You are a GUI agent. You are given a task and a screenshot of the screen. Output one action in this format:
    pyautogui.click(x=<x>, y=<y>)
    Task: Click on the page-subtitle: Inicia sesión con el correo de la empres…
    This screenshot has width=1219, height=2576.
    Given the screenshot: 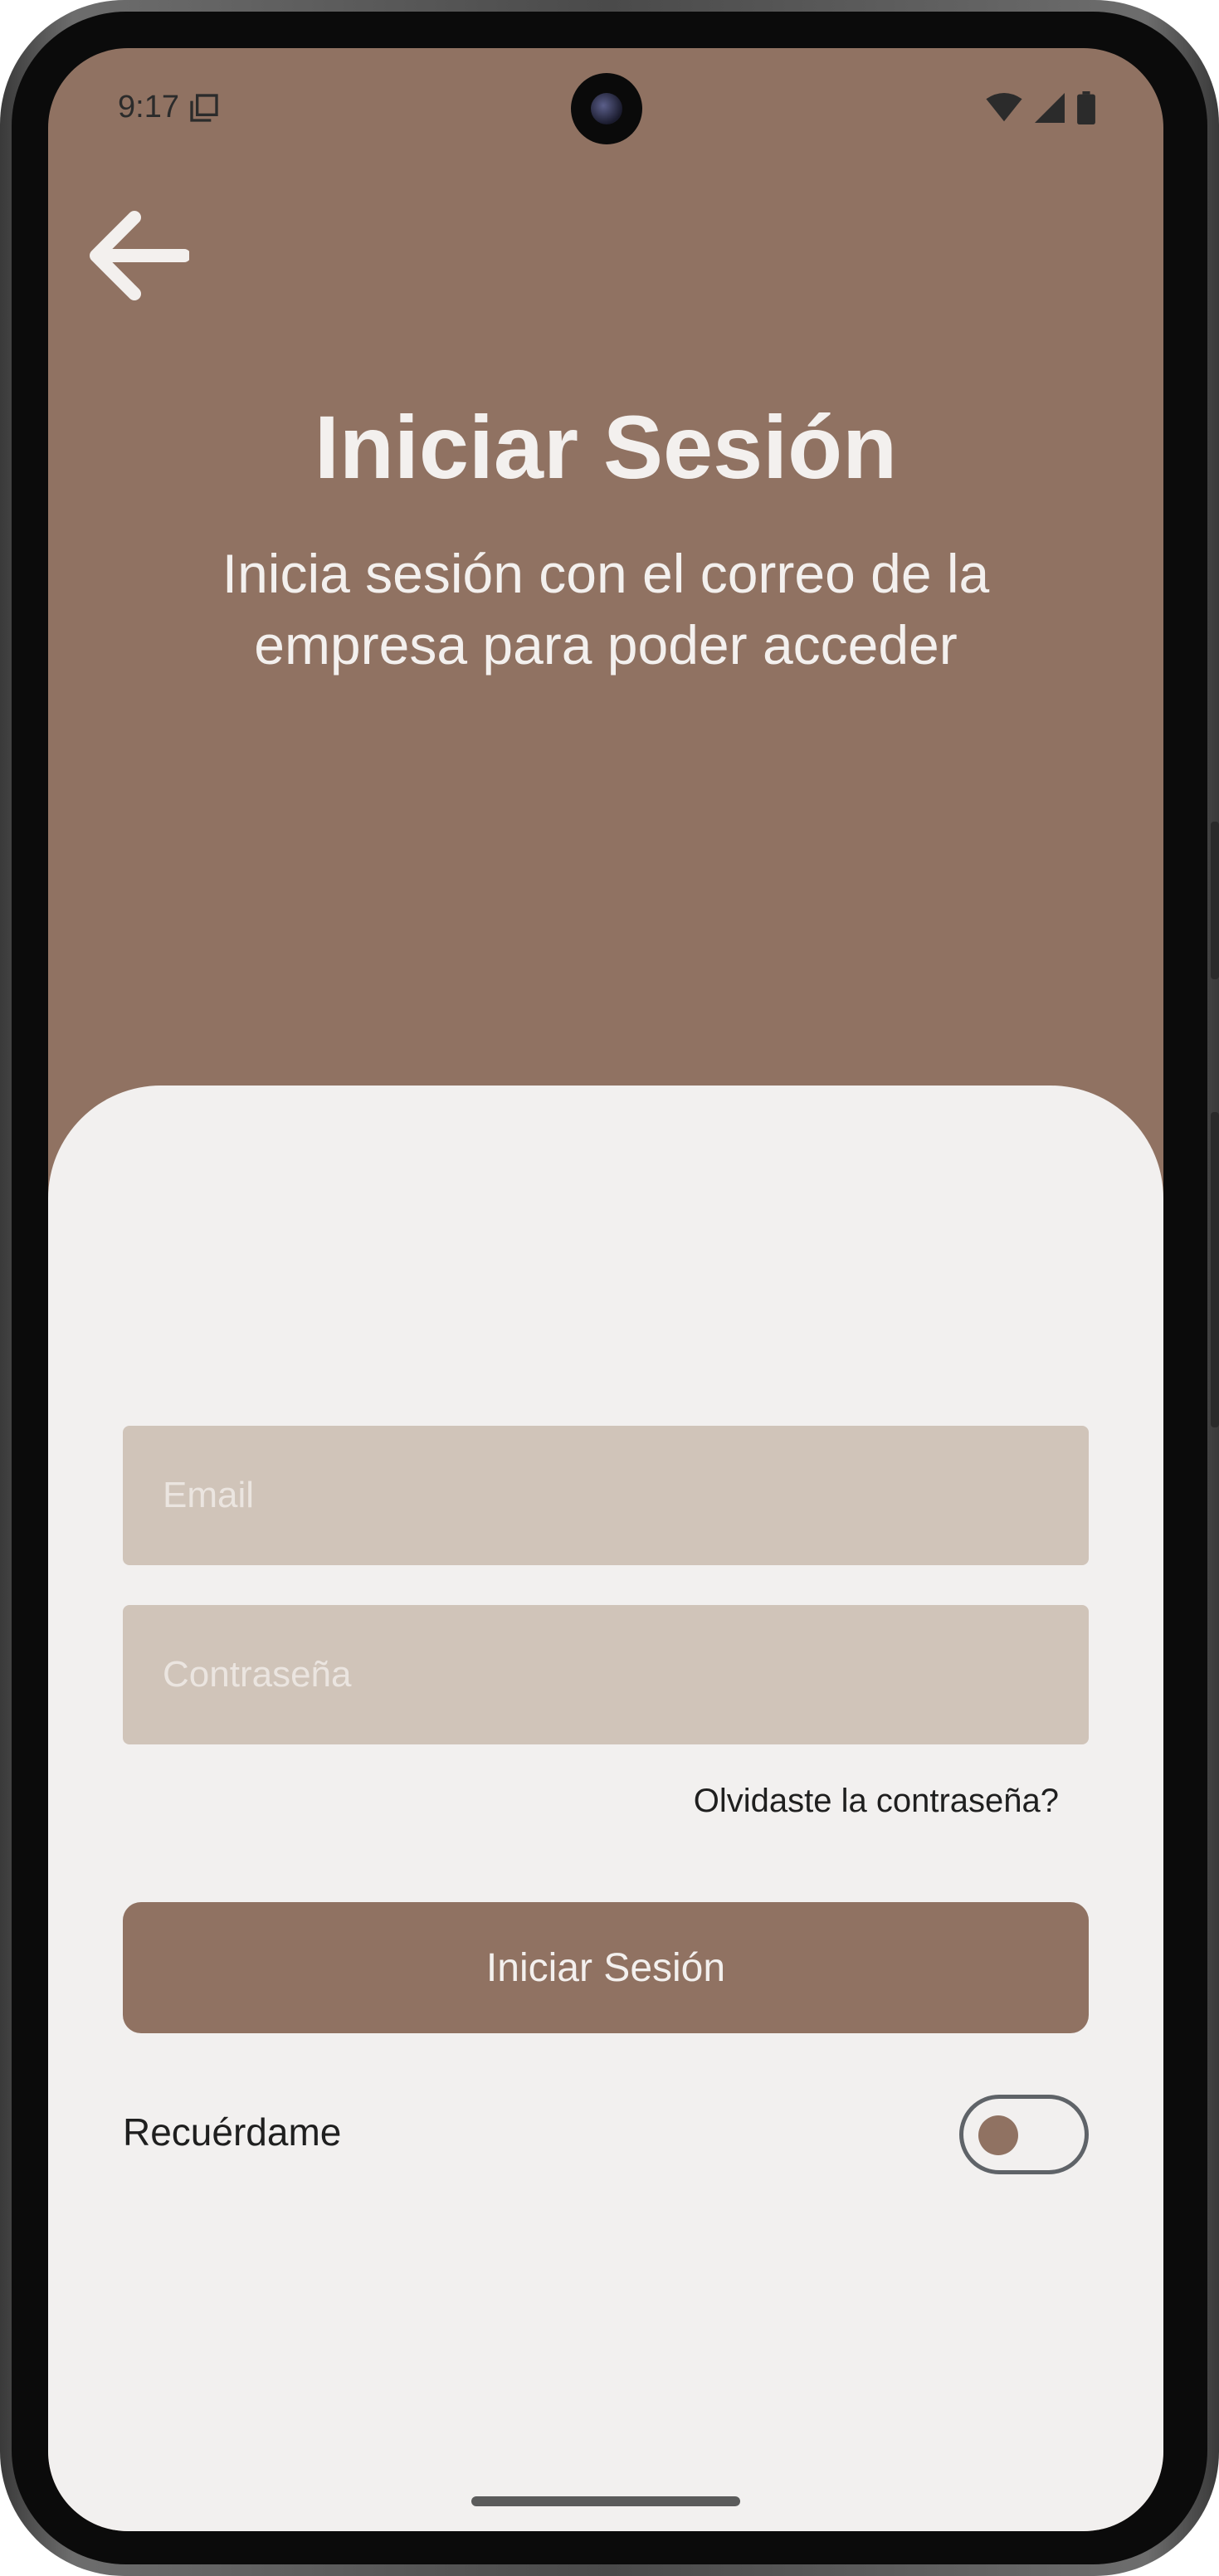 What is the action you would take?
    pyautogui.click(x=606, y=609)
    